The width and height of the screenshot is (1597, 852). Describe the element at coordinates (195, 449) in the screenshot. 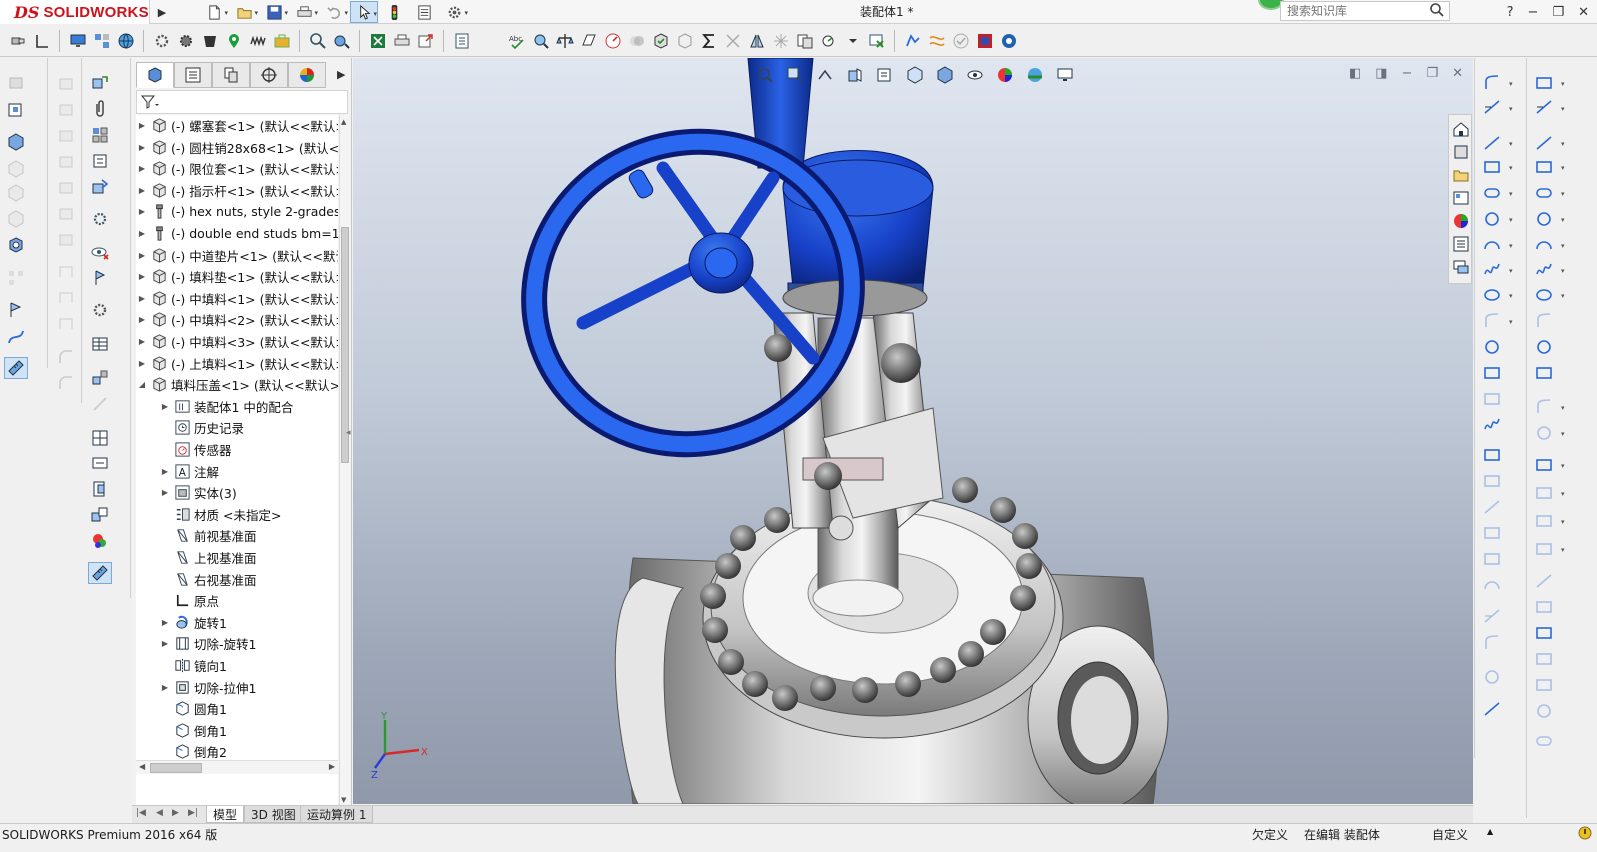

I see `tree-node: 传感器` at that location.